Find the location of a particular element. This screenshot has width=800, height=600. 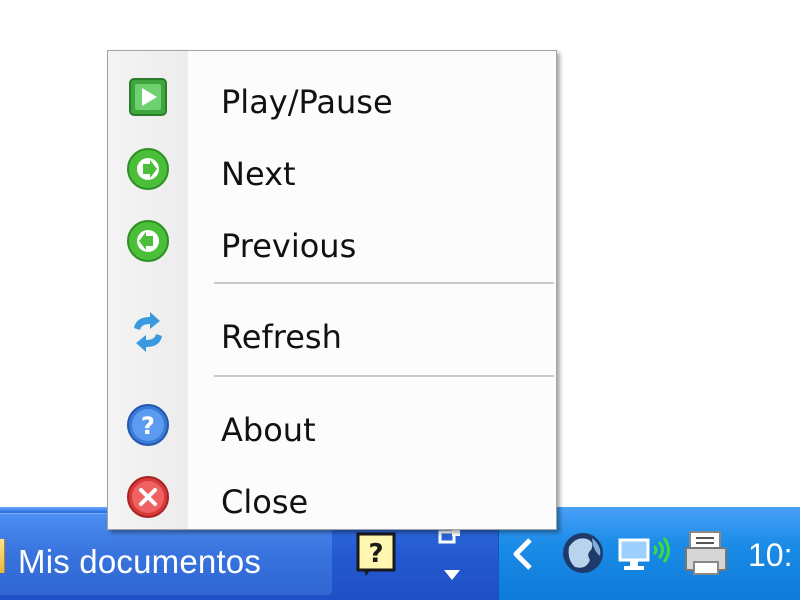

help-question-icon: ? is located at coordinates (148, 425).